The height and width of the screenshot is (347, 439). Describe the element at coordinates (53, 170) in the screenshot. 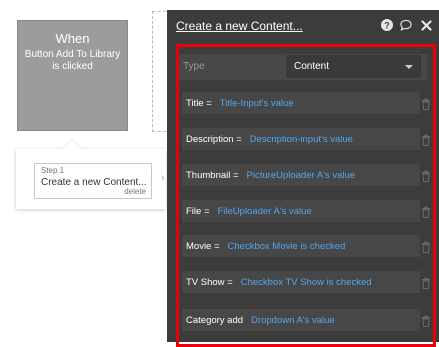

I see `step-number: Step 1` at that location.